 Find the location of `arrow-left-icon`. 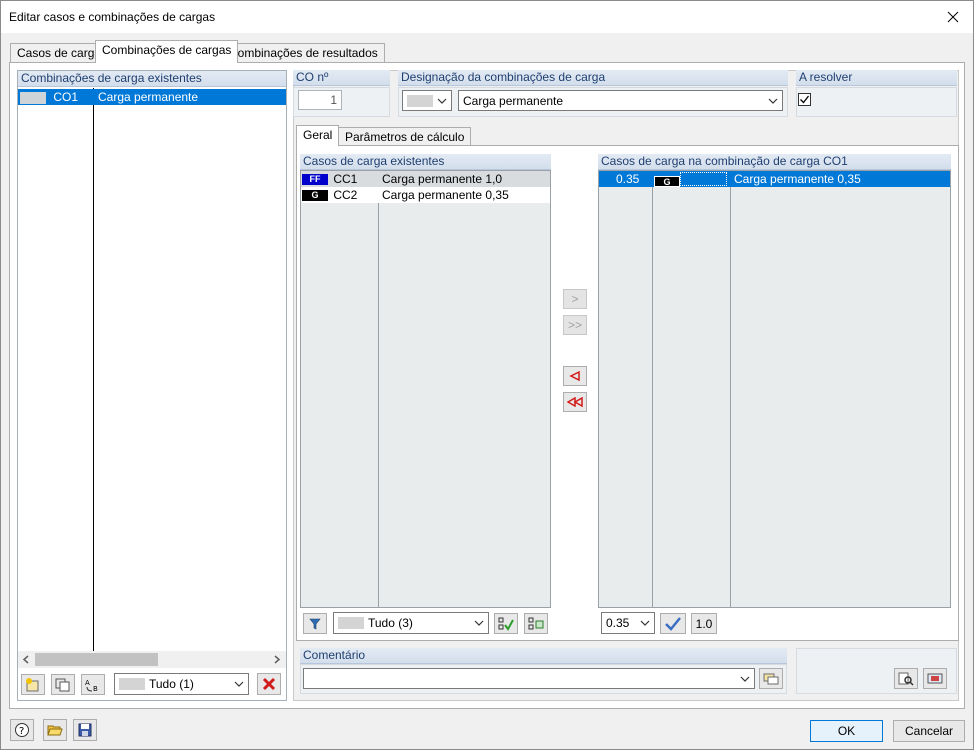

arrow-left-icon is located at coordinates (574, 376).